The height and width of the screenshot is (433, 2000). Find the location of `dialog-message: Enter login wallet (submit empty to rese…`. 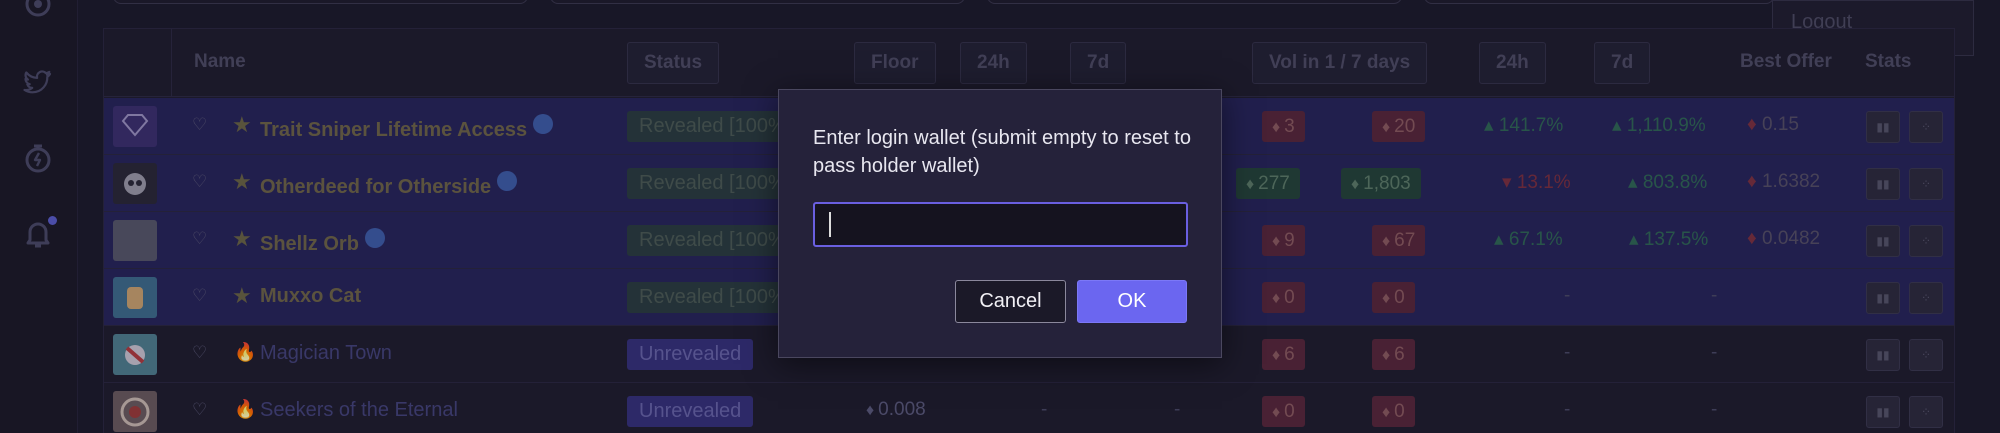

dialog-message: Enter login wallet (submit empty to rese… is located at coordinates (1002, 152).